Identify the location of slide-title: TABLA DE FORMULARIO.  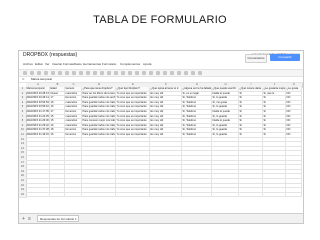
(160, 20).